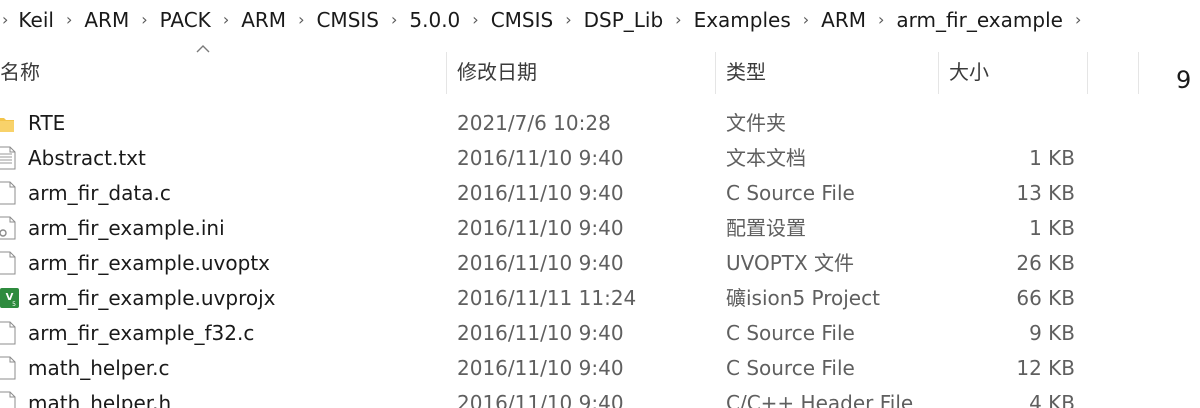  I want to click on file-modified-date: 2016/11/11 11:24, so click(547, 298).